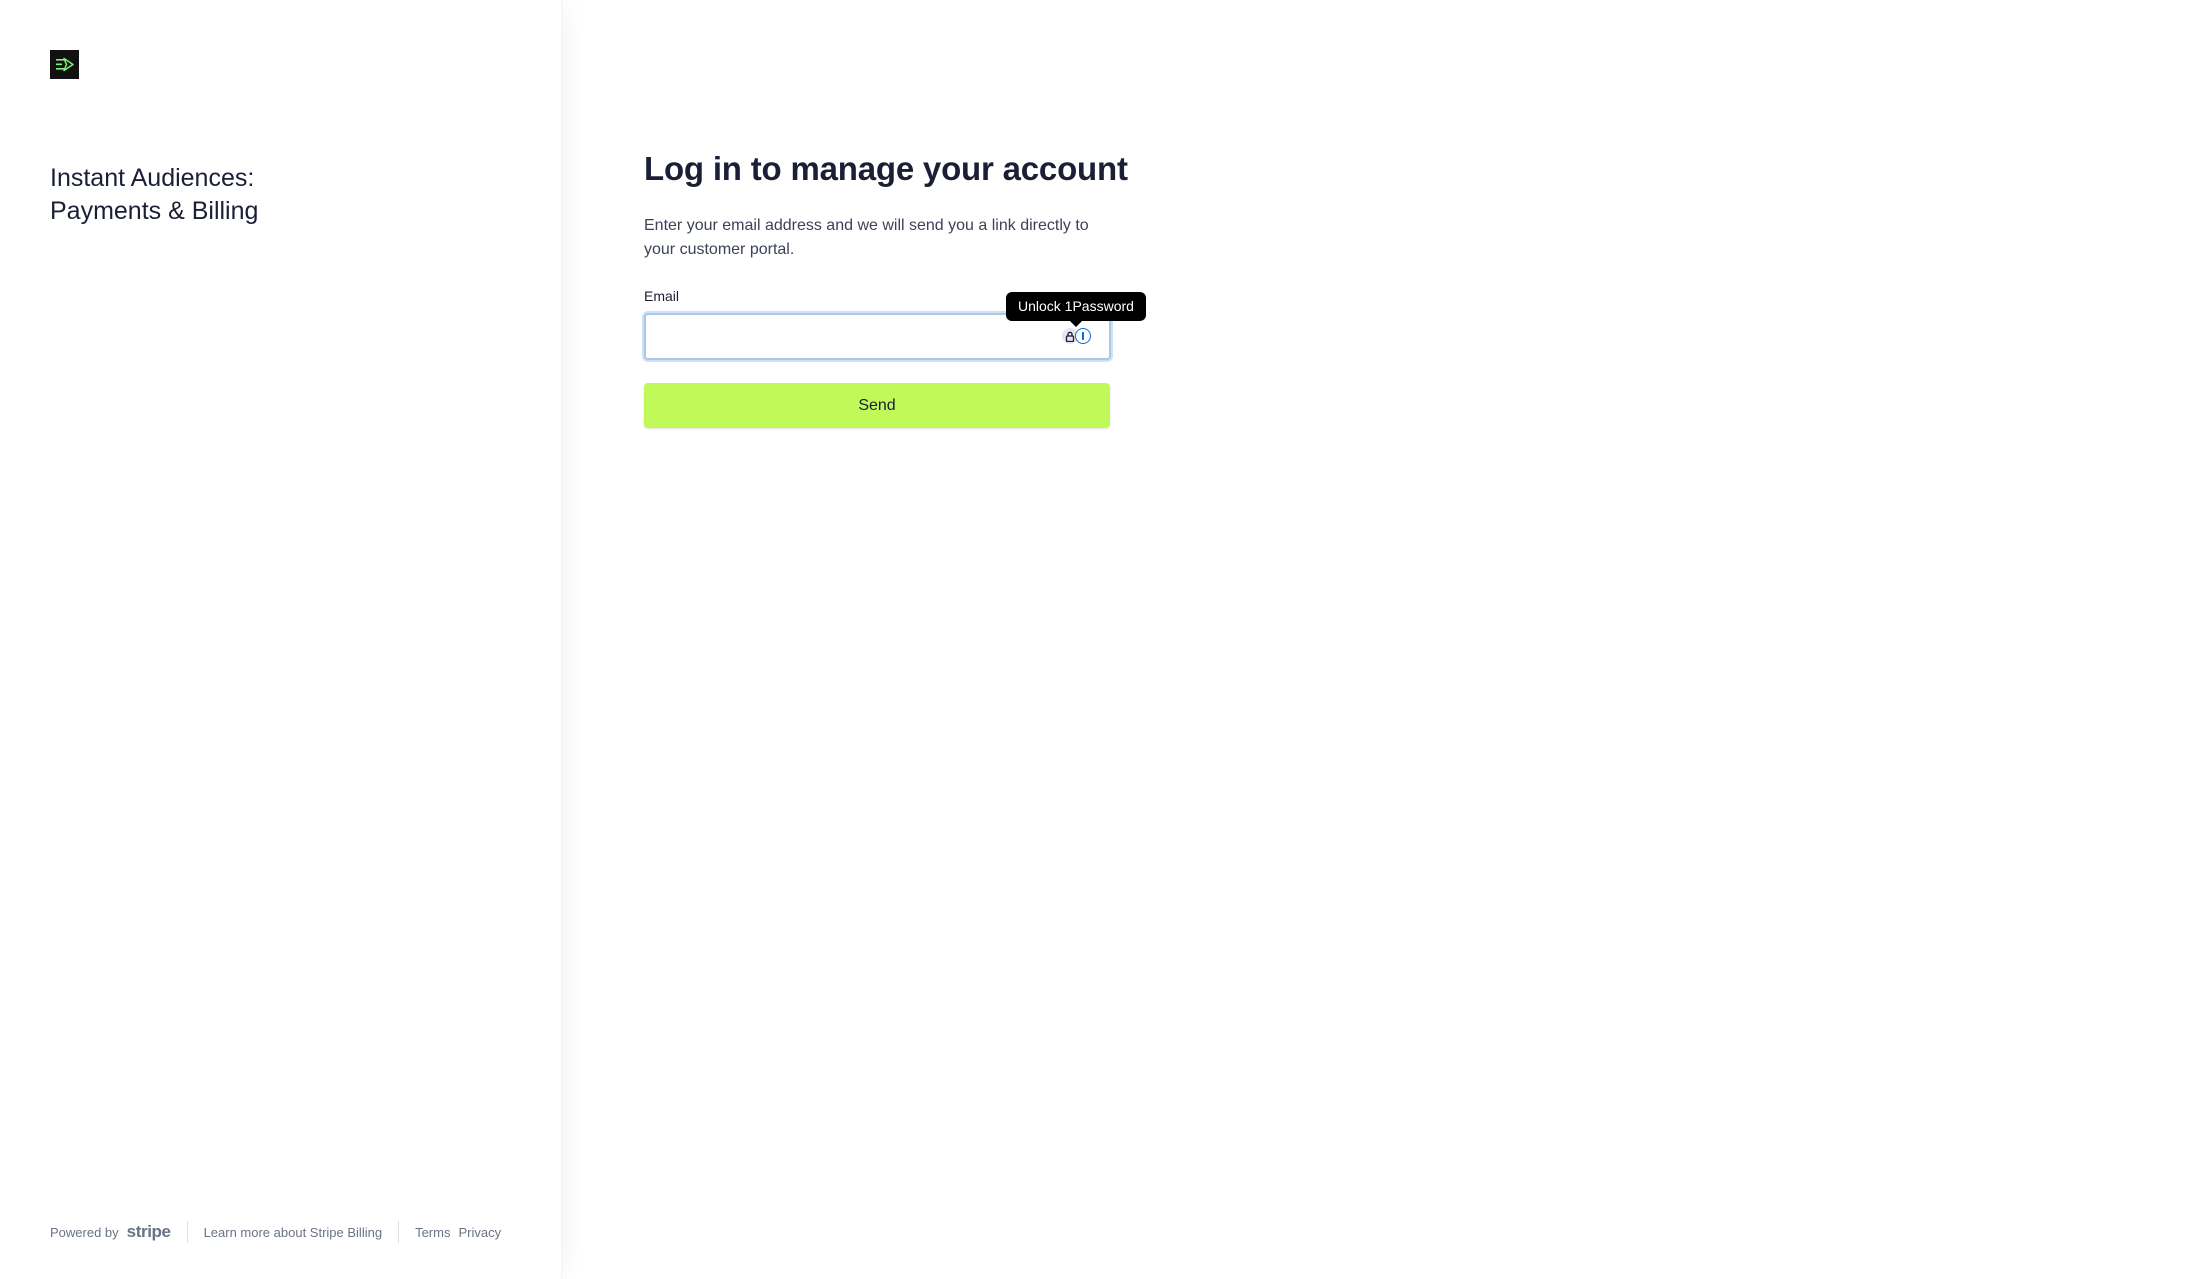 Image resolution: width=2195 pixels, height=1279 pixels. I want to click on powered-by-stripe-link: Powered by stripe, so click(110, 1232).